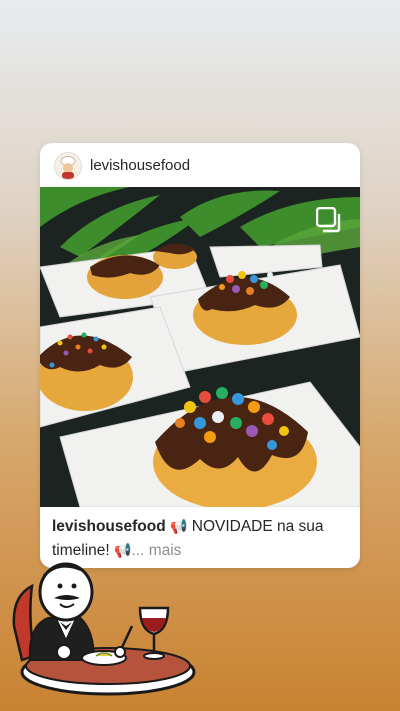  I want to click on chef-avatar-icon, so click(68, 166).